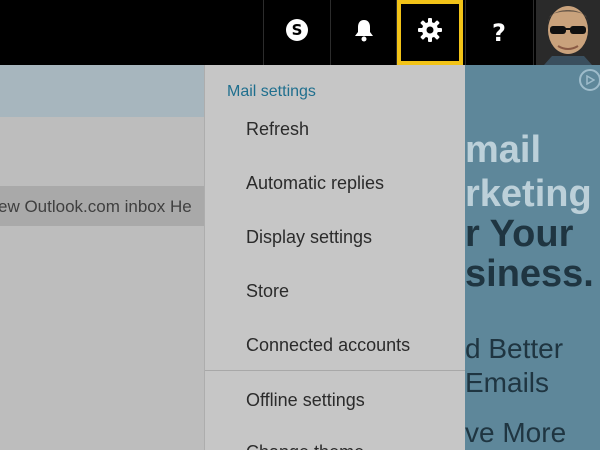 This screenshot has height=450, width=600. I want to click on skype-icon: S, so click(297, 32).